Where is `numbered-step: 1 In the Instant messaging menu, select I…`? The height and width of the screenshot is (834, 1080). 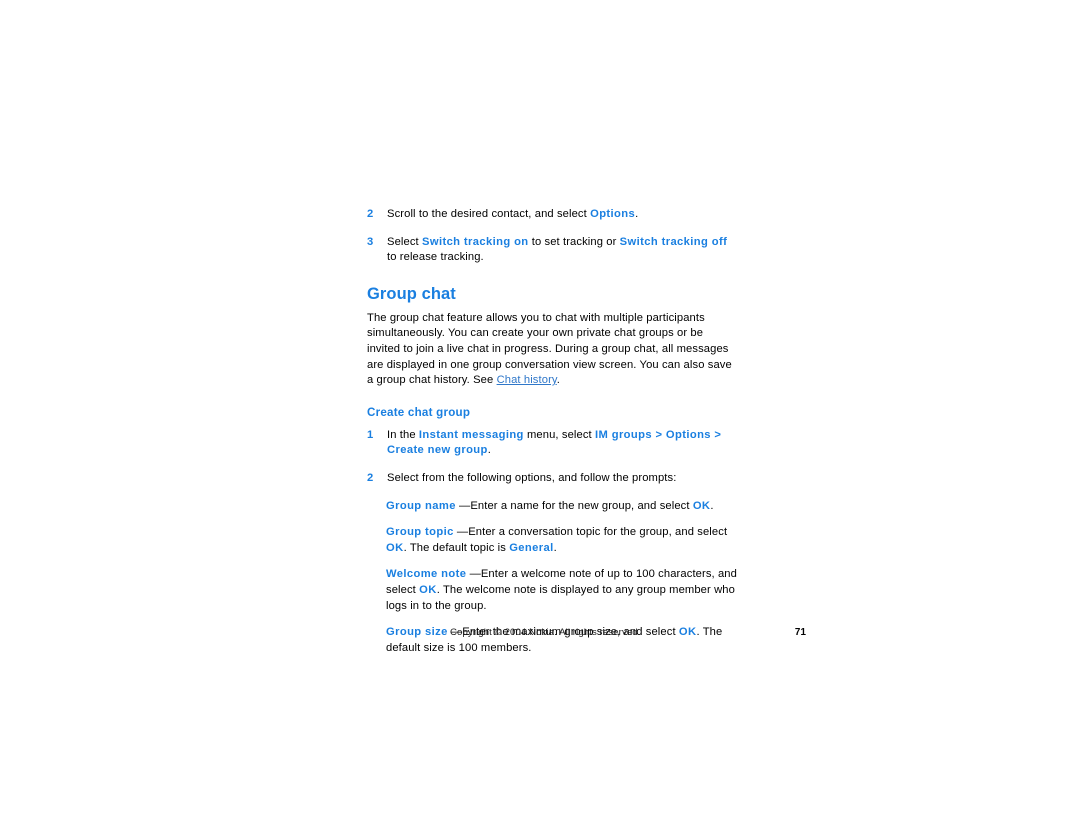
numbered-step: 1 In the Instant messaging menu, select I… is located at coordinates (553, 443).